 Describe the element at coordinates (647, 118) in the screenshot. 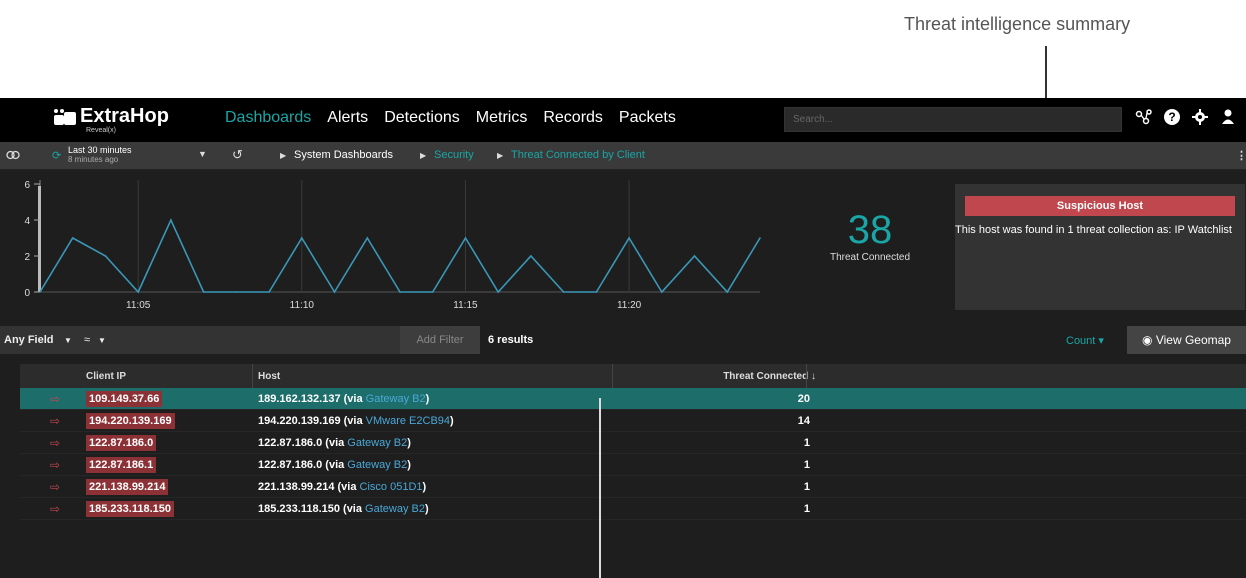

I see `nav-packets: Packets` at that location.